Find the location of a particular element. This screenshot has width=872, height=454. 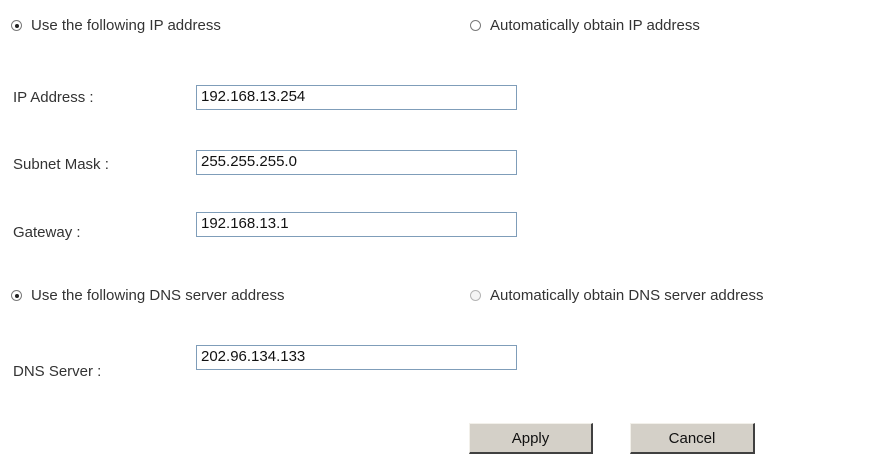

ip-manual-label: Use the following IP address is located at coordinates (126, 25).